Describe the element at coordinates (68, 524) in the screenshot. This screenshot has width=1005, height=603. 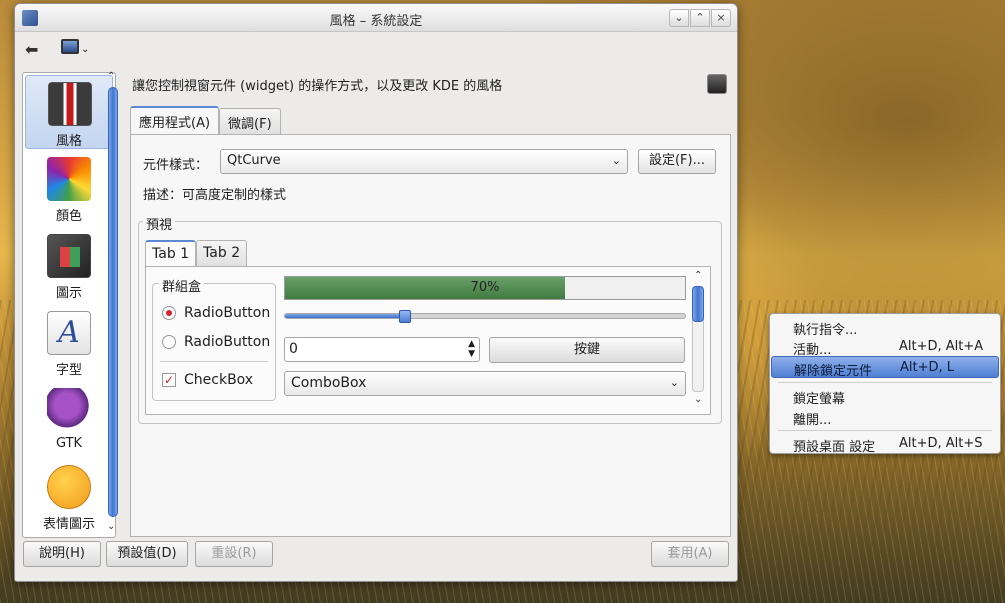
I see `sidebar-item-label: 表情圖示` at that location.